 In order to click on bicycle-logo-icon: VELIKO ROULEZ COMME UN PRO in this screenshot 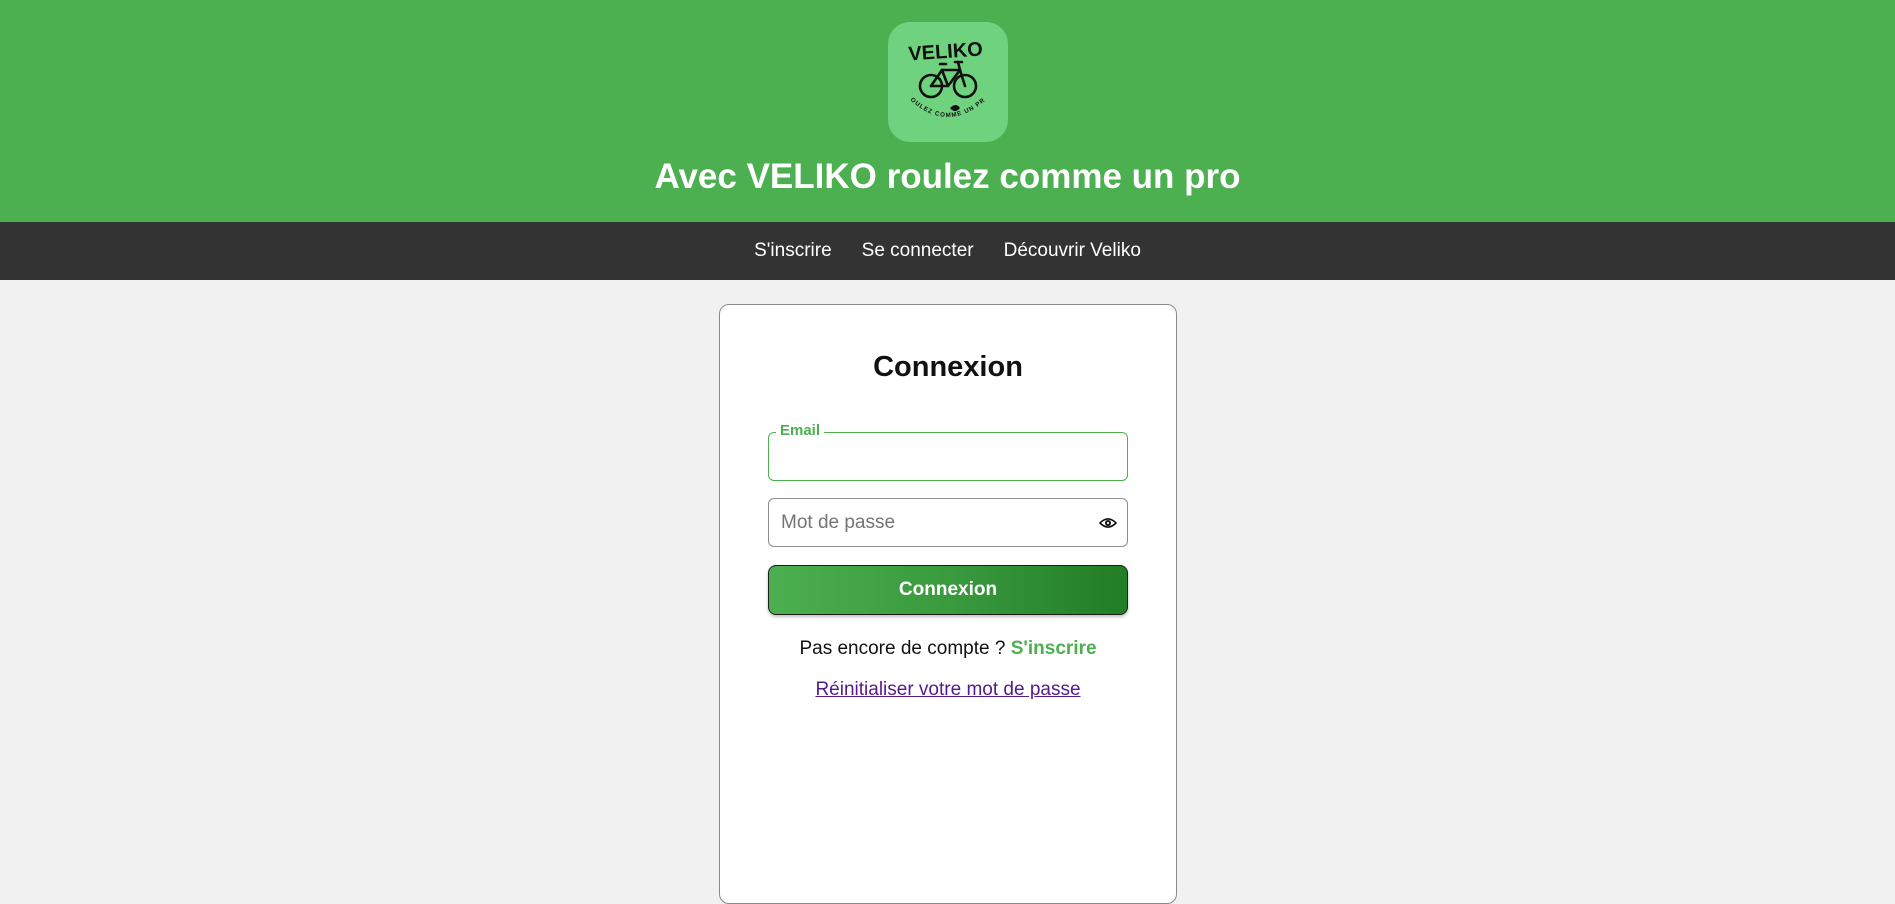, I will do `click(937, 70)`.